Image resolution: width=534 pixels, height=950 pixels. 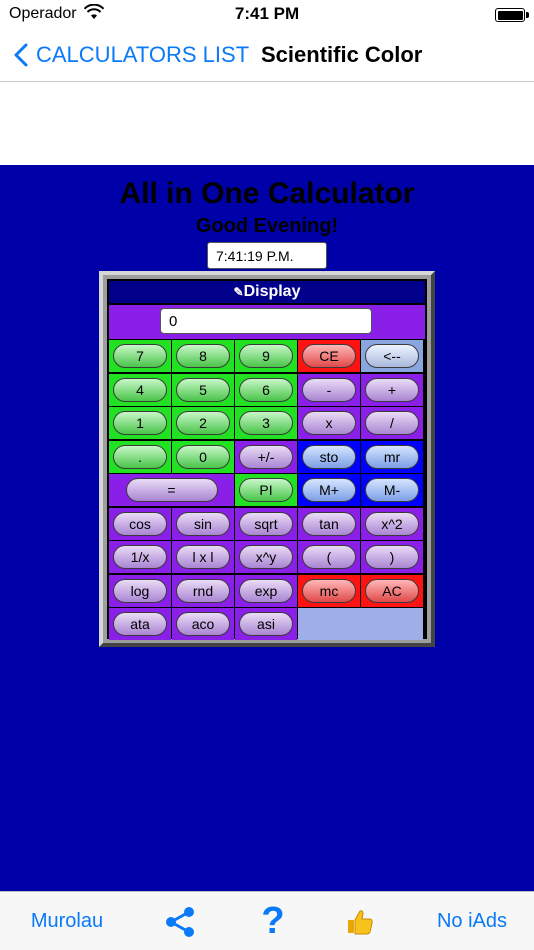 What do you see at coordinates (203, 557) in the screenshot?
I see `key-button-lxl: l x l` at bounding box center [203, 557].